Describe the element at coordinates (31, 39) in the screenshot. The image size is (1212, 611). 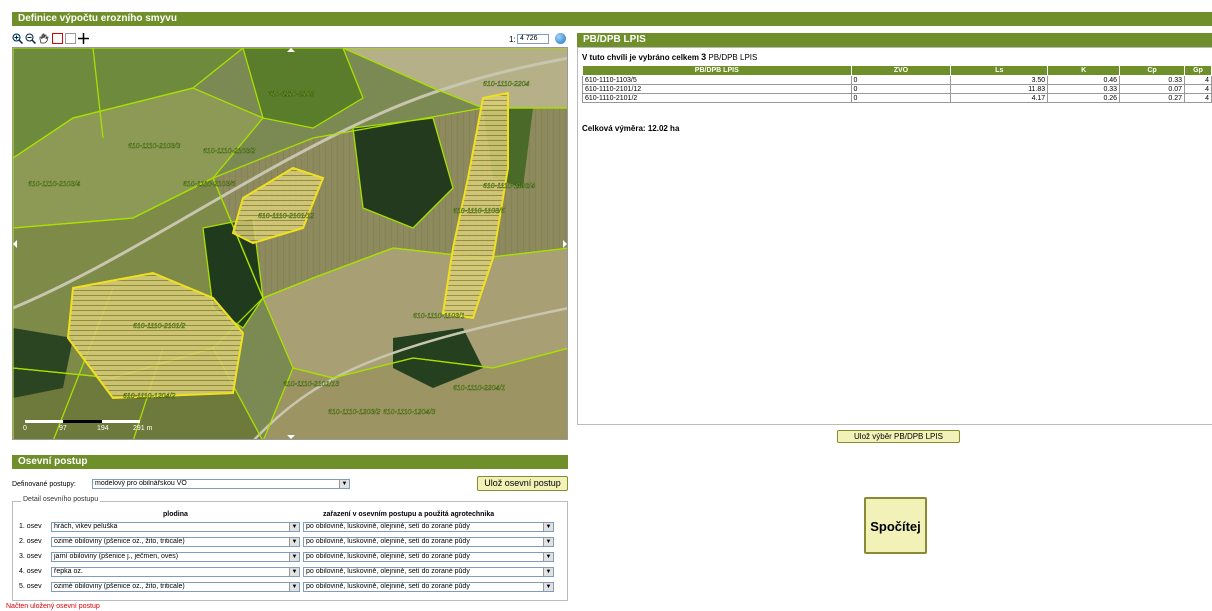
I see `zoom-out-icon` at that location.